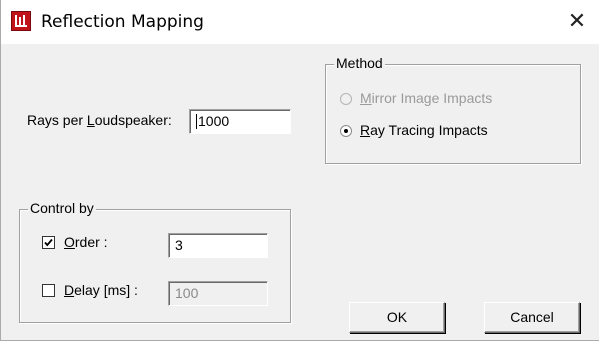 This screenshot has height=341, width=599. What do you see at coordinates (346, 99) in the screenshot?
I see `mirror-image-impacts-radio` at bounding box center [346, 99].